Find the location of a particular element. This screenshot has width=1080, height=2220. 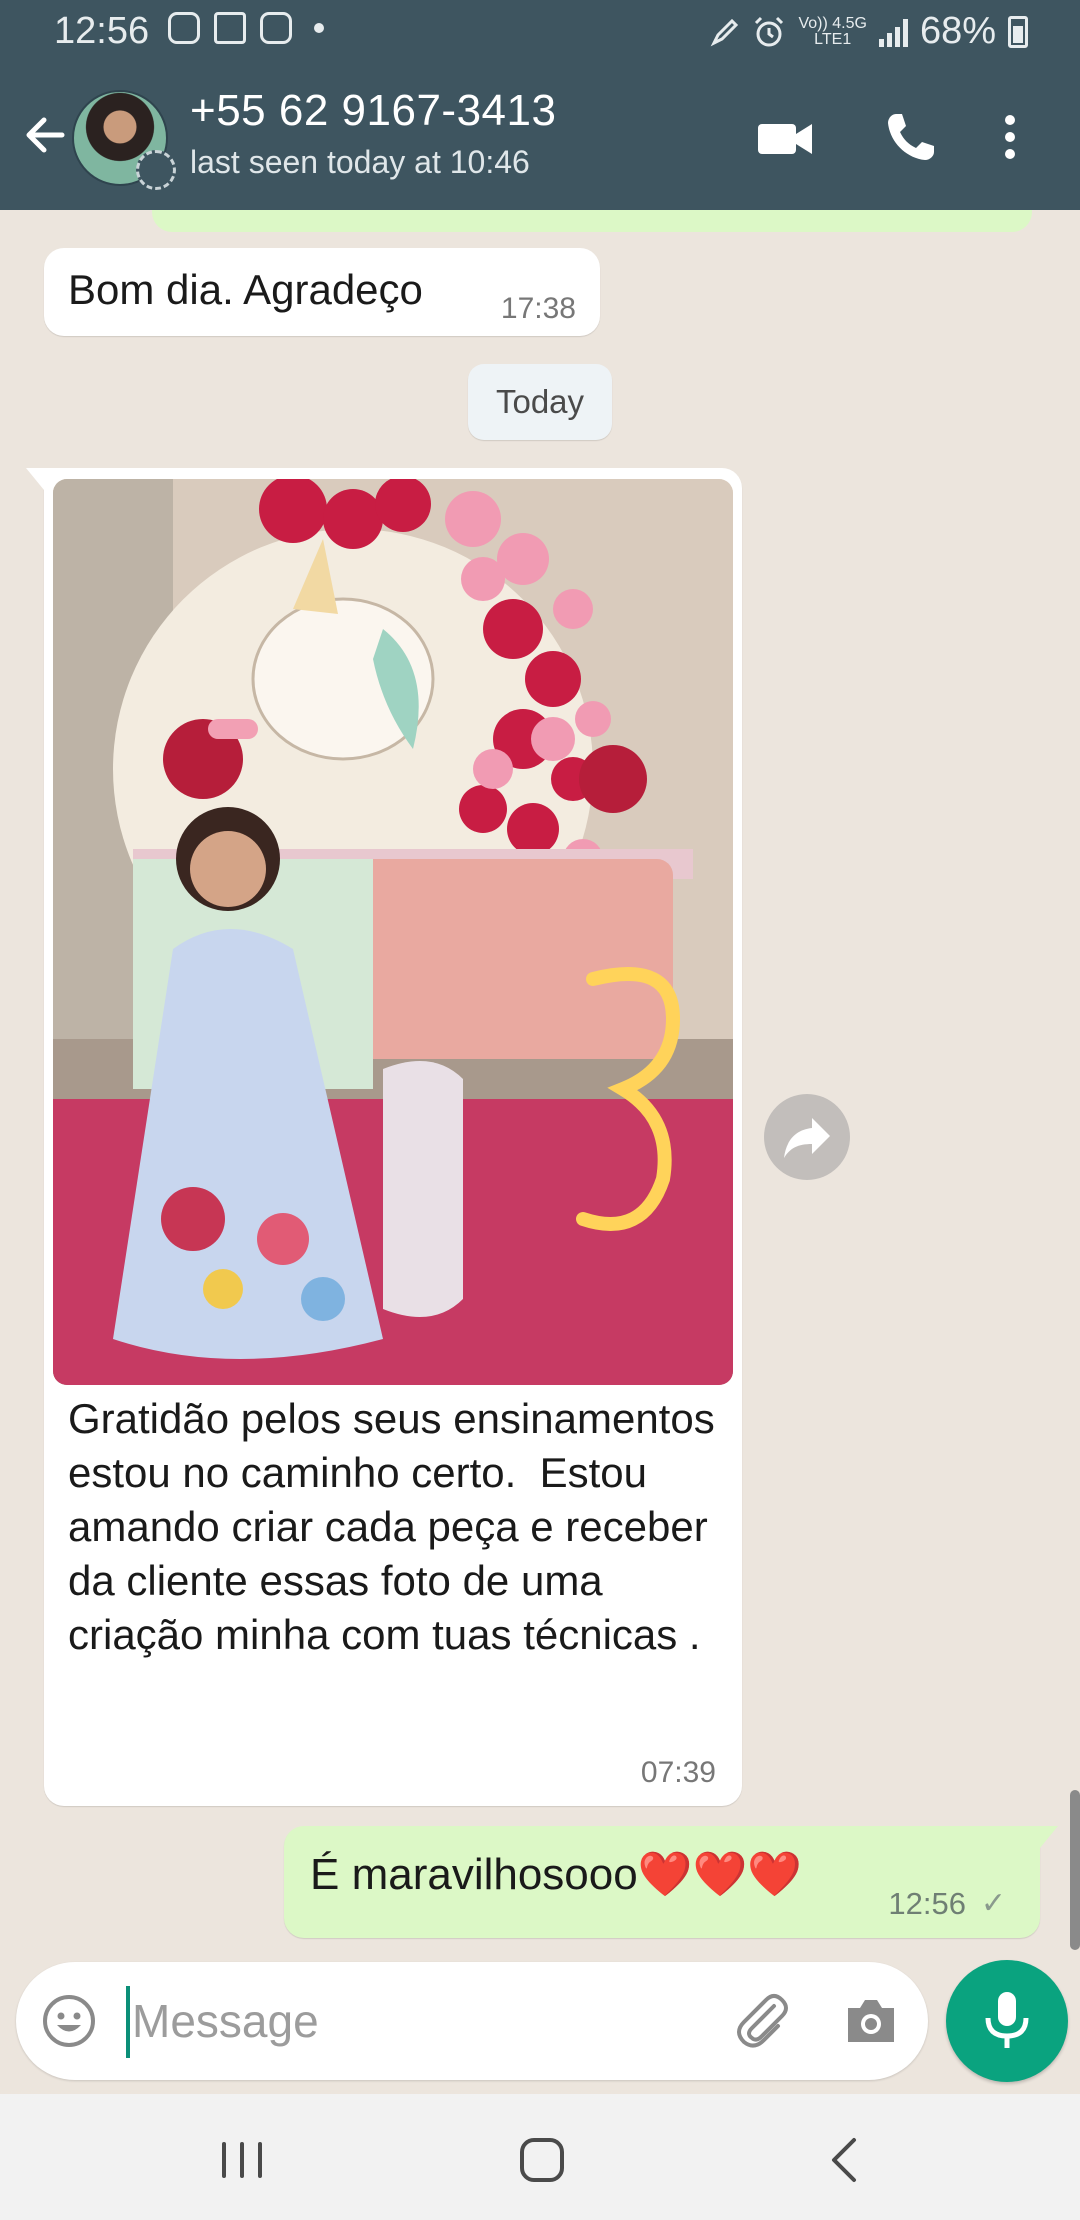

message-input is located at coordinates (412, 2021).